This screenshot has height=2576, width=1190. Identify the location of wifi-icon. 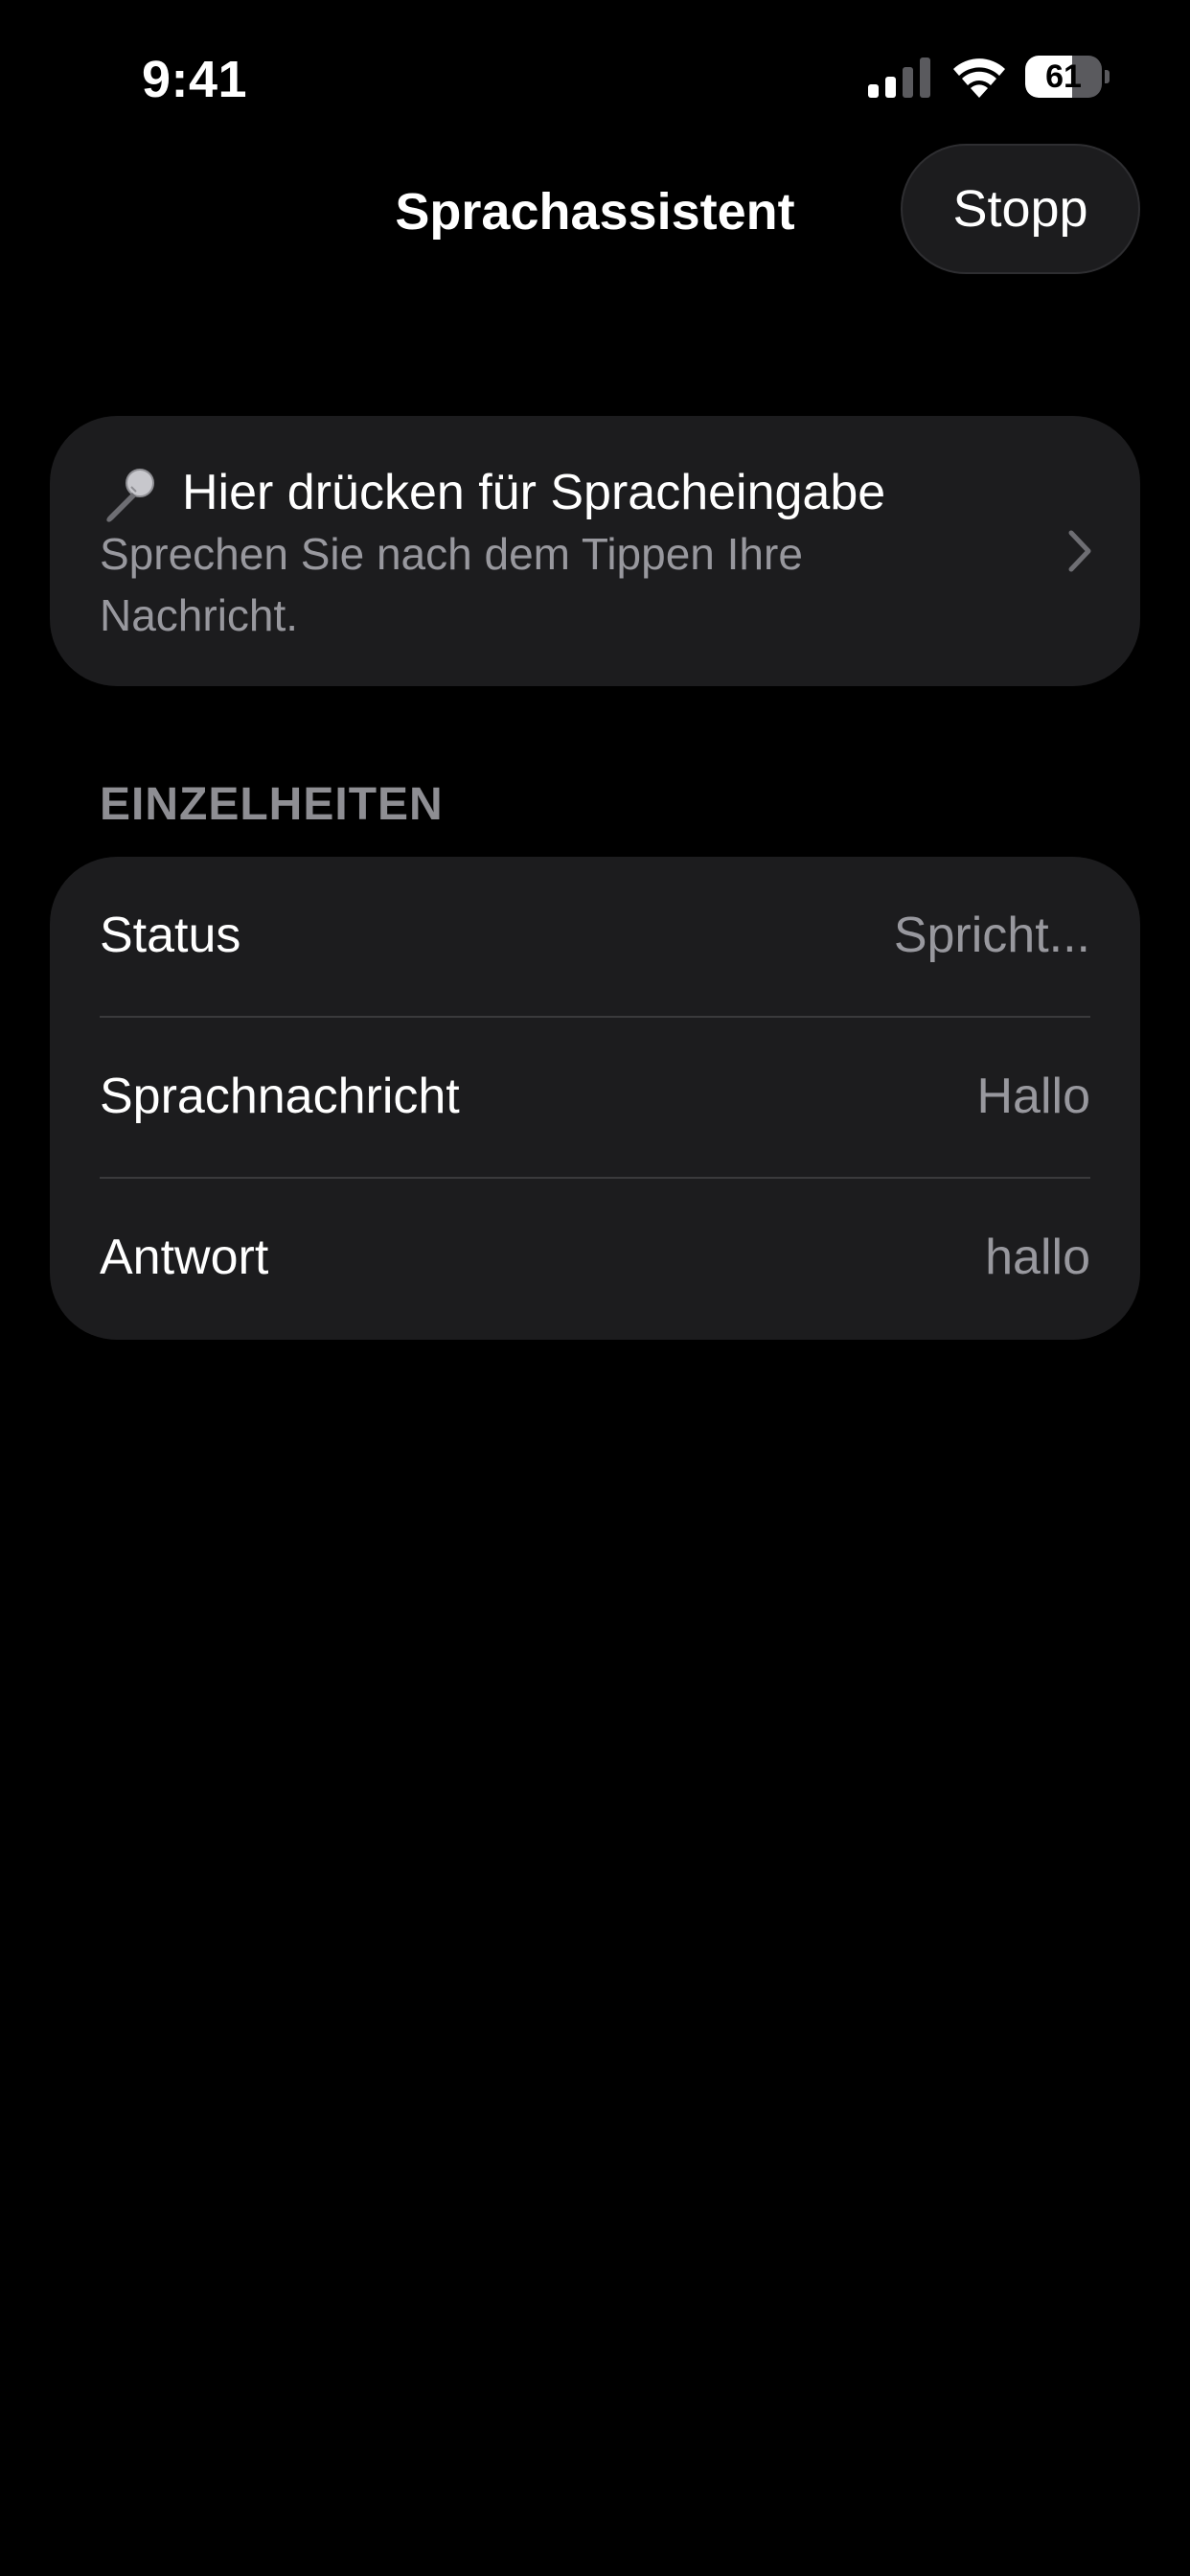
(979, 78).